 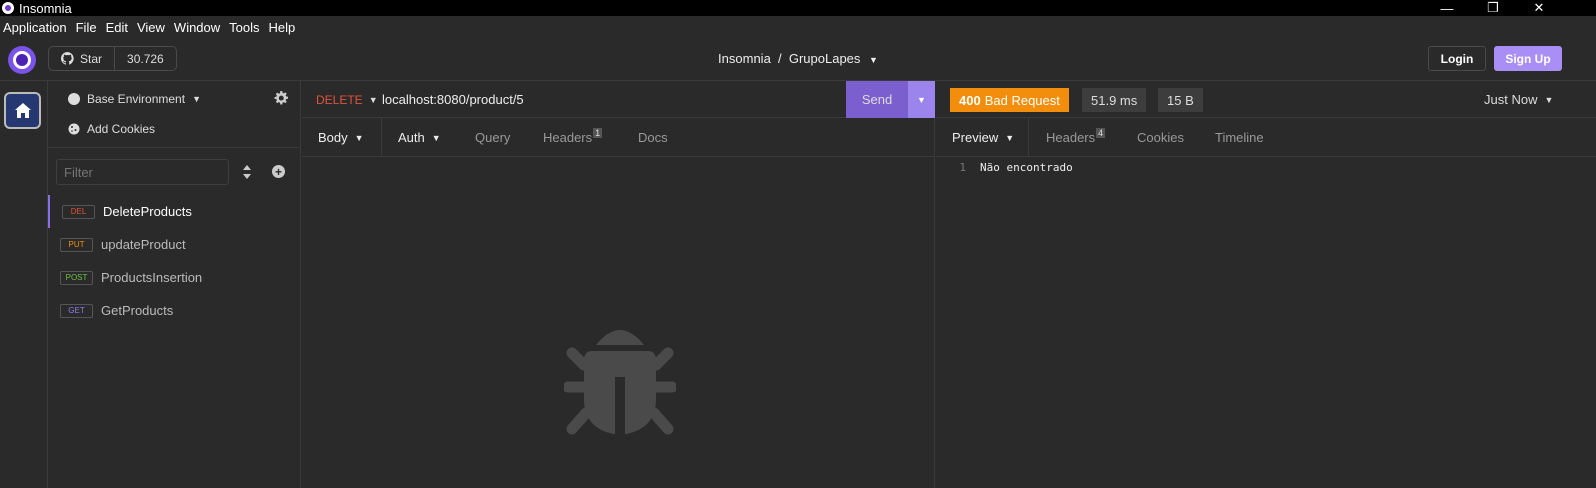 I want to click on tab-query: Query, so click(x=492, y=137).